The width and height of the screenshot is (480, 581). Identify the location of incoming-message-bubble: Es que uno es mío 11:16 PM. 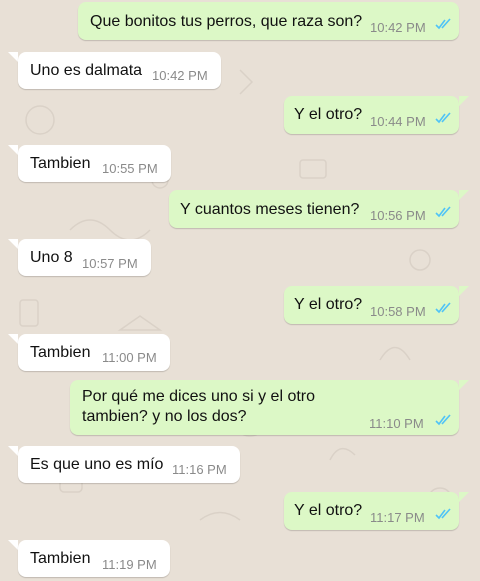
(129, 464).